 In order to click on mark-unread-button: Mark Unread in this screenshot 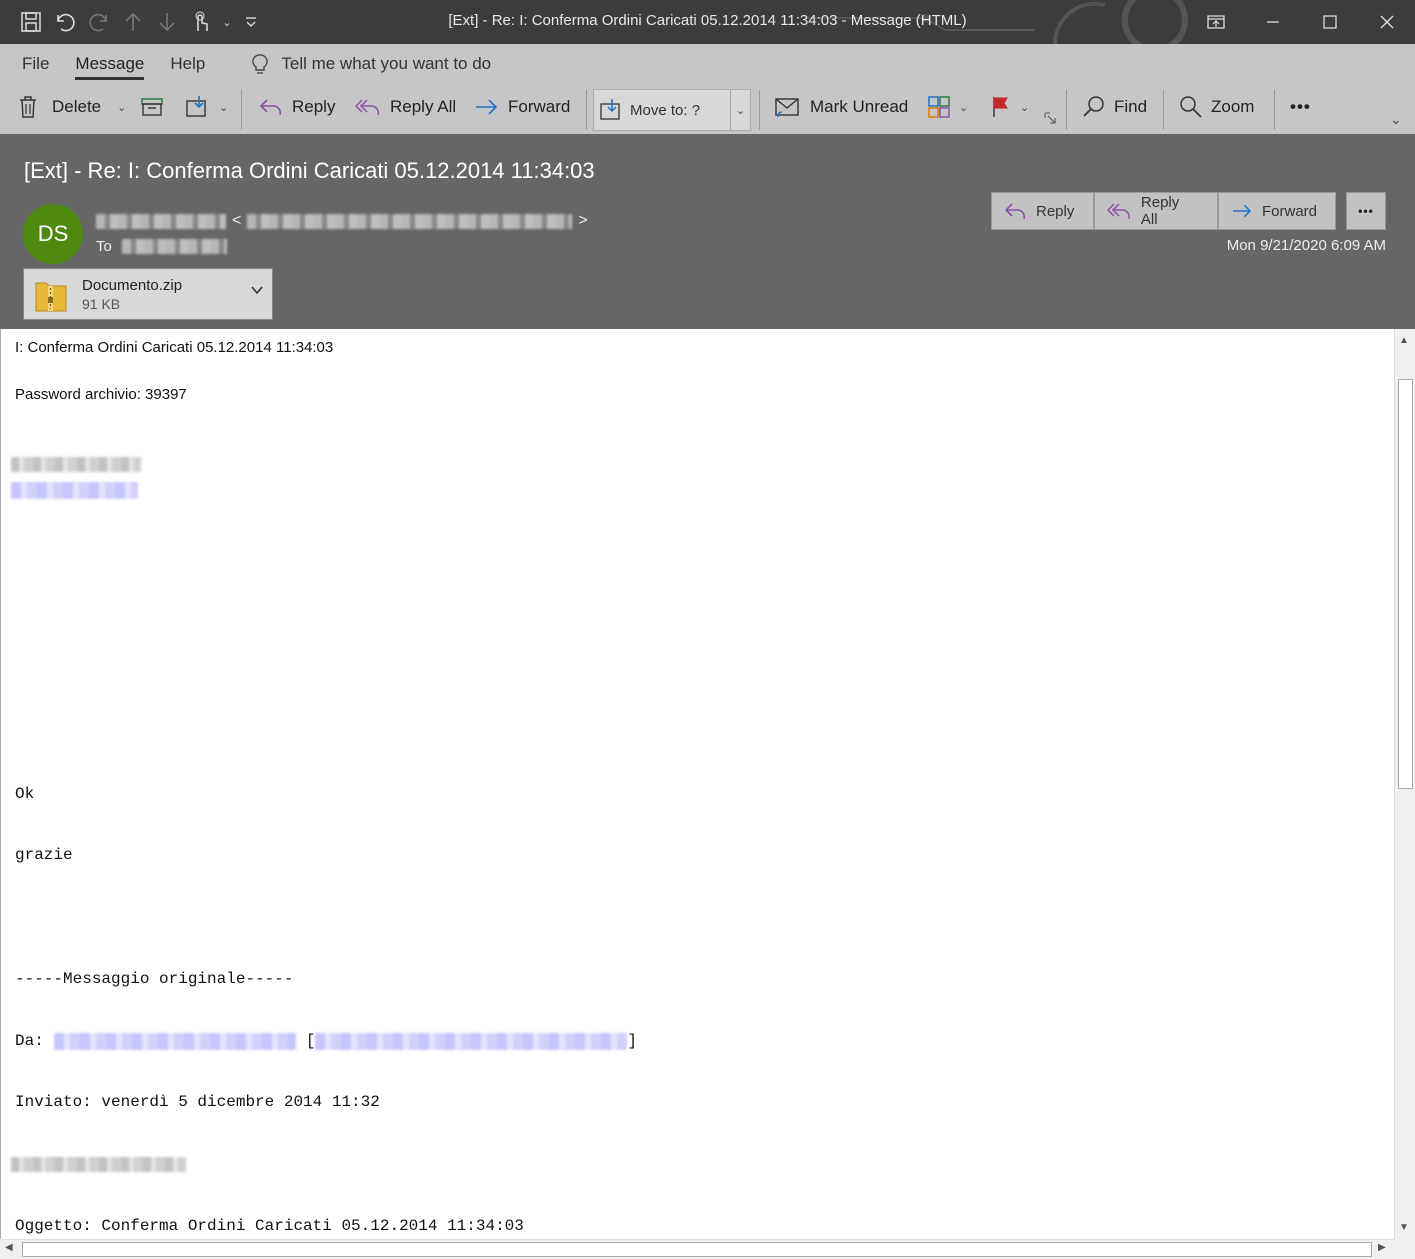, I will do `click(841, 107)`.